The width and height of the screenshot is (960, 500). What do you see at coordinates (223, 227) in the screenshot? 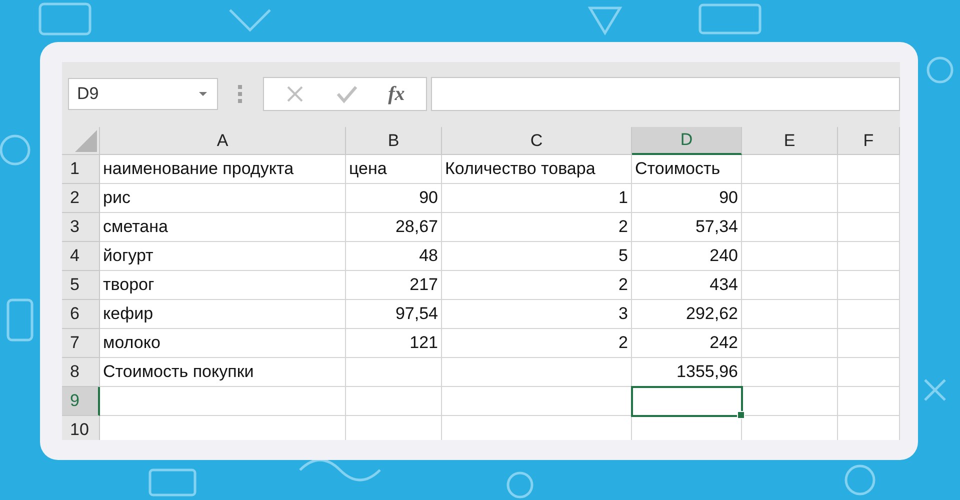
I see `table-cell: сметана` at bounding box center [223, 227].